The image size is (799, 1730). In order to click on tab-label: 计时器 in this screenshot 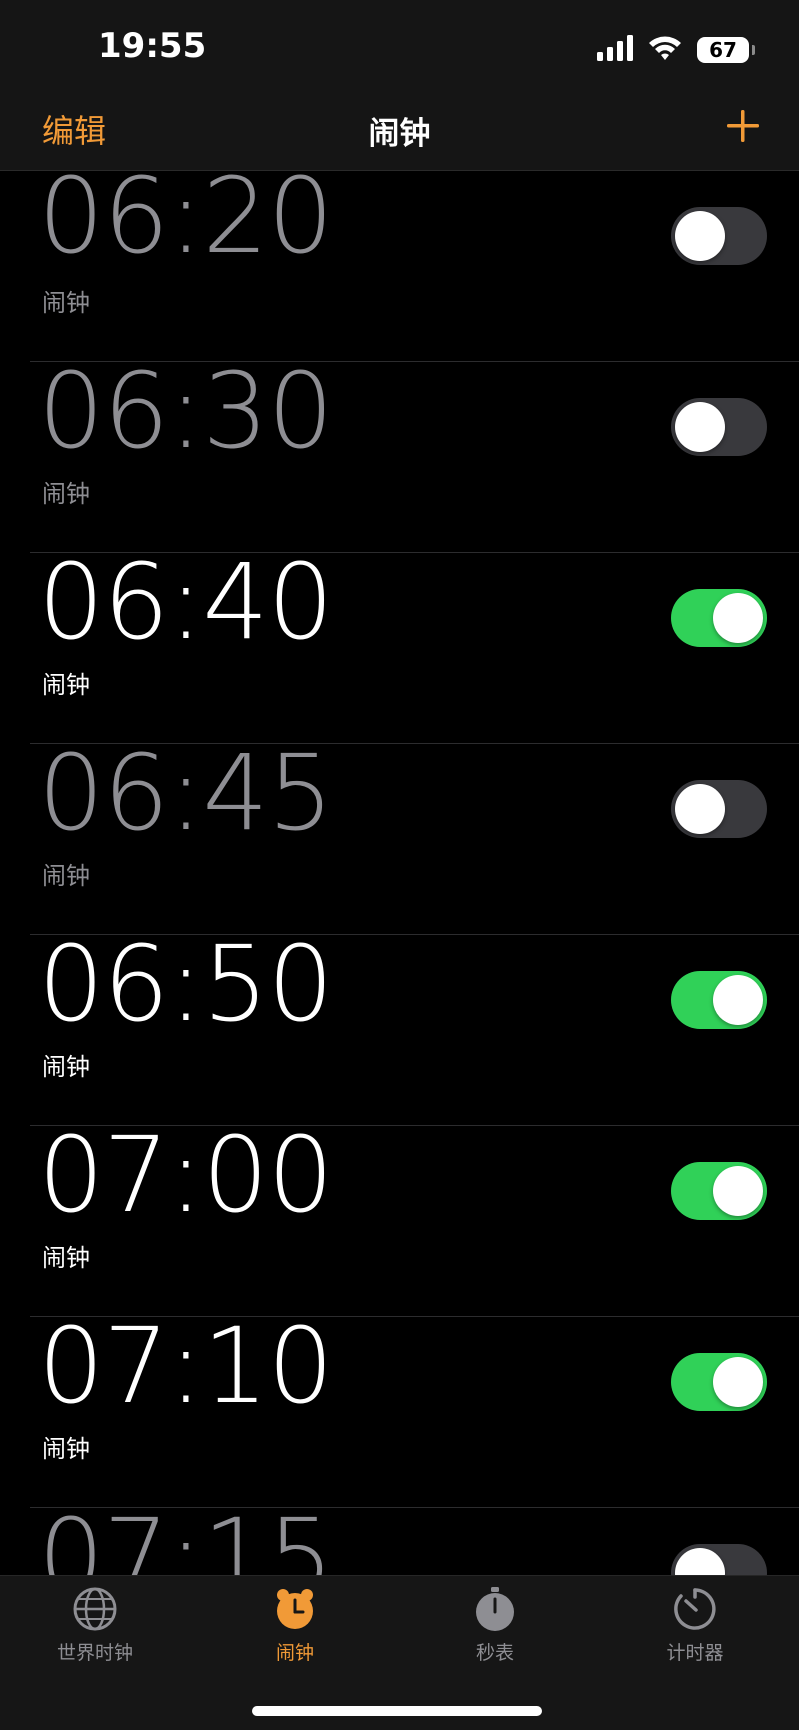, I will do `click(695, 1653)`.